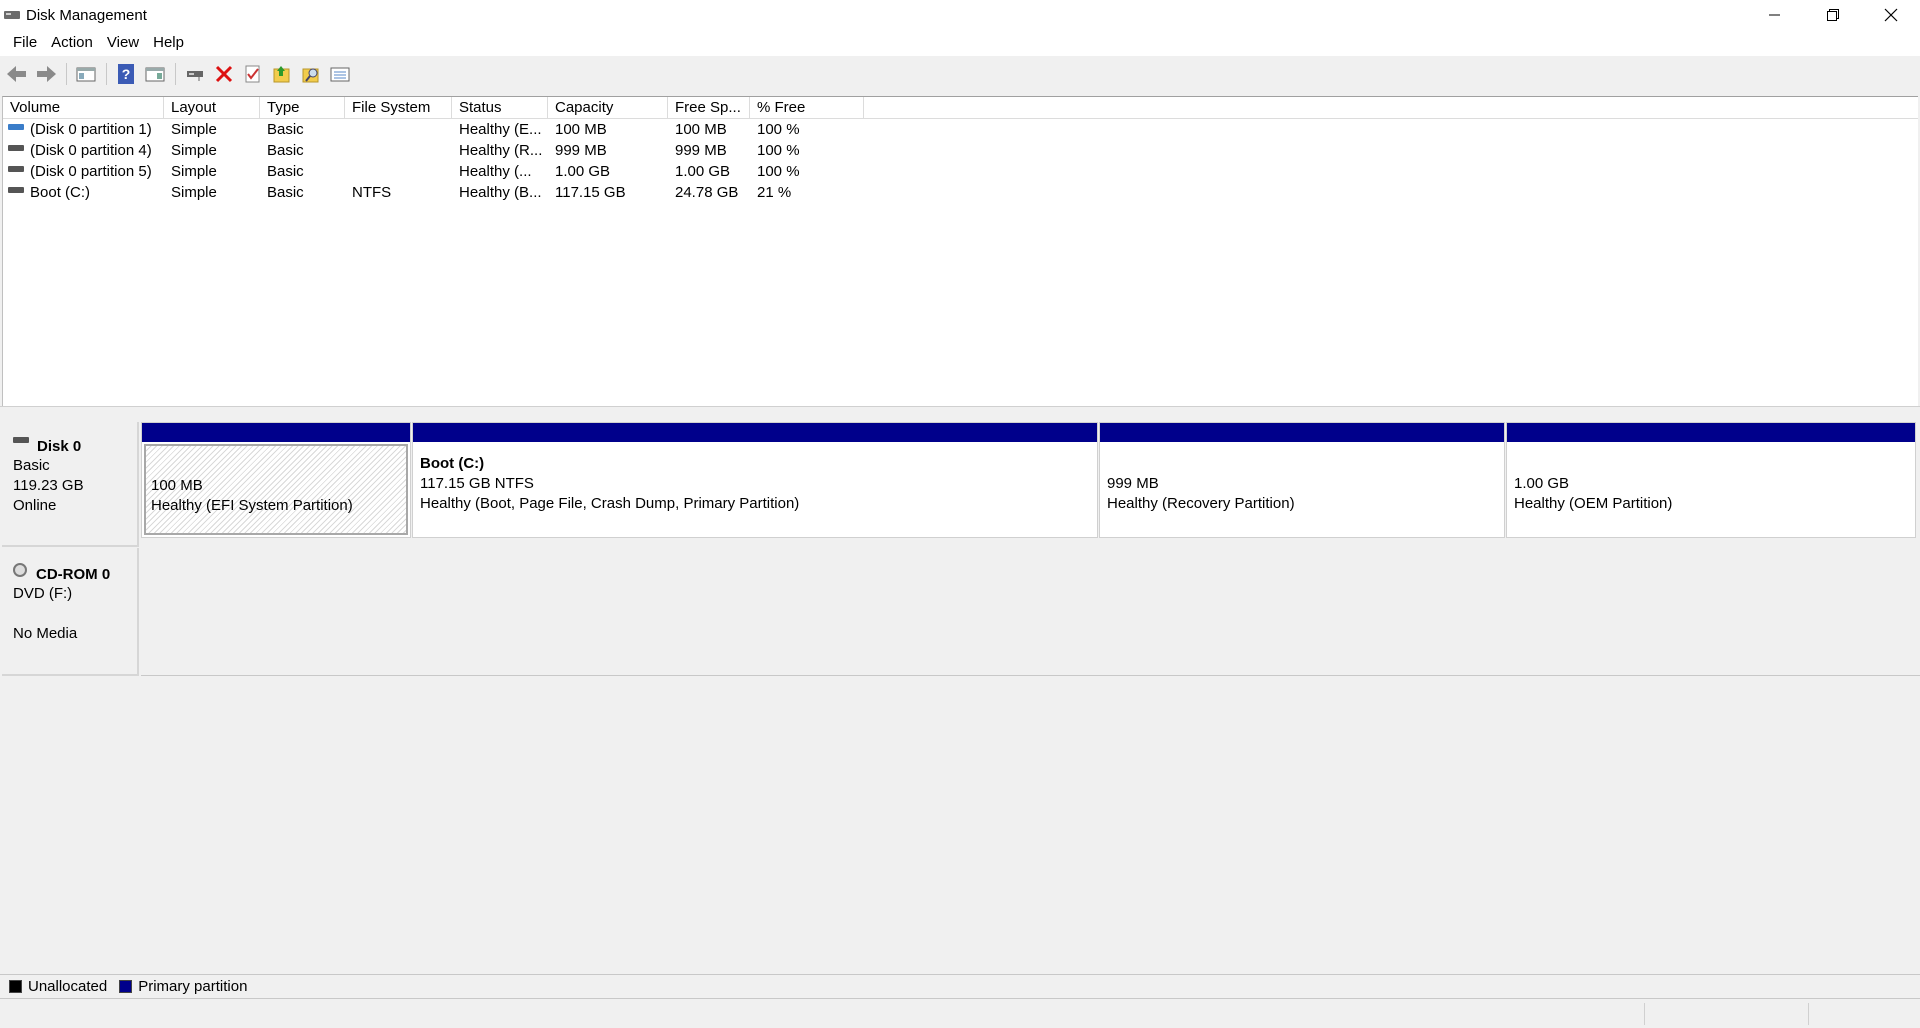 The height and width of the screenshot is (1028, 1920). I want to click on volume-name: (Disk 0 partition 5), so click(91, 171).